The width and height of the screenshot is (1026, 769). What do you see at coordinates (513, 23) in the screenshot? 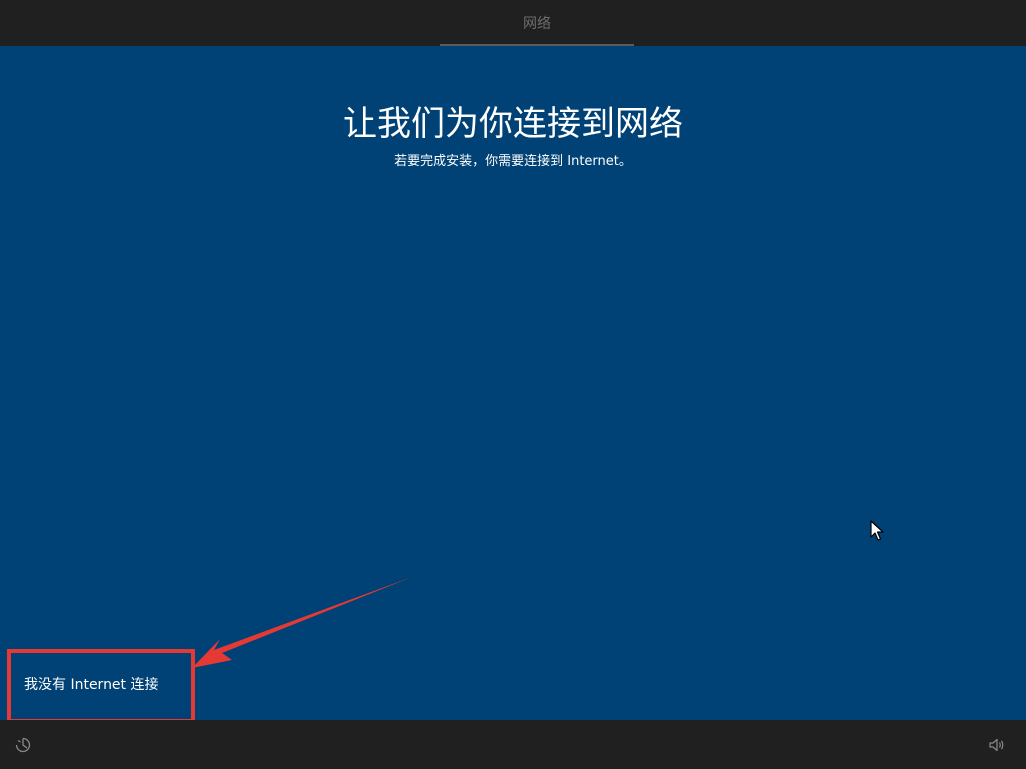
I see `top-bar: 网络` at bounding box center [513, 23].